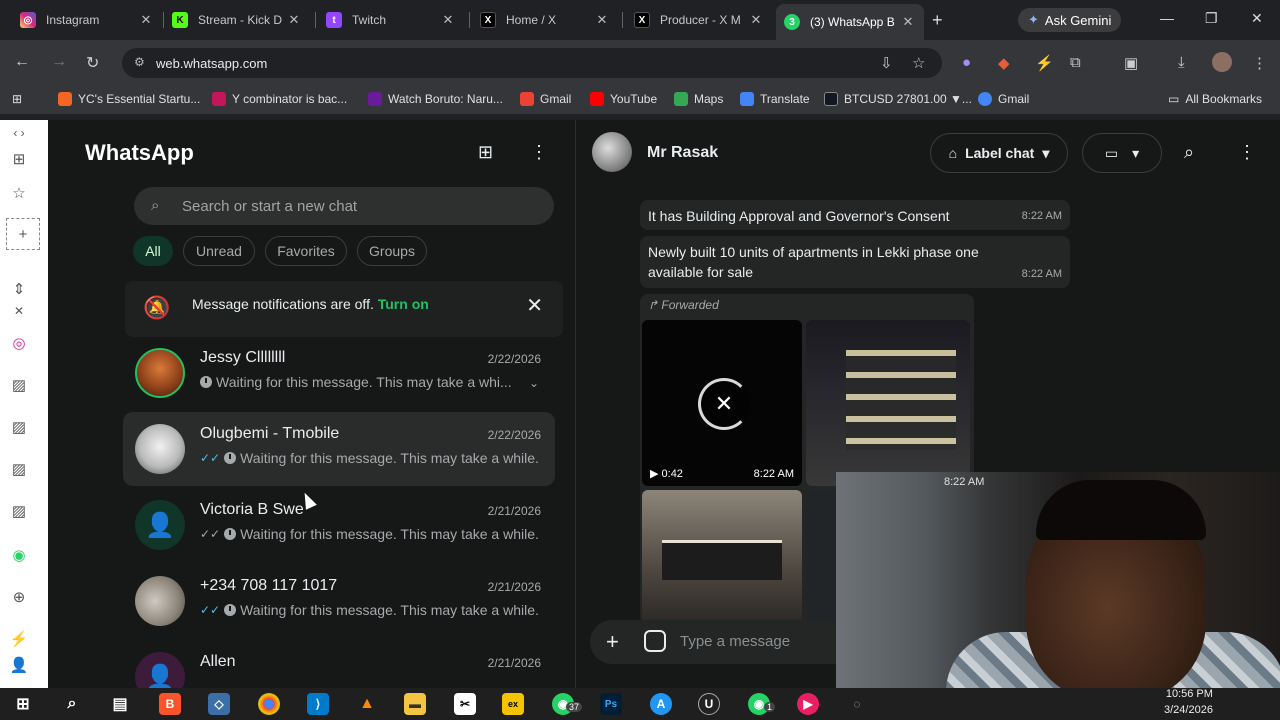 This screenshot has width=1280, height=720. Describe the element at coordinates (513, 704) in the screenshot. I see `exness-icon: ex` at that location.